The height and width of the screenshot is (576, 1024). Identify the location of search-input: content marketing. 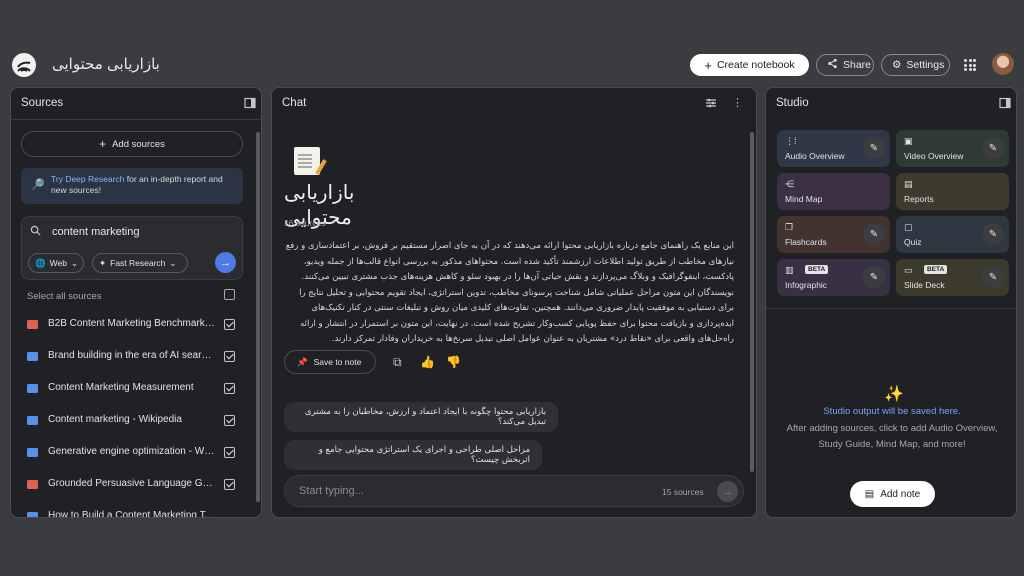
(95, 232).